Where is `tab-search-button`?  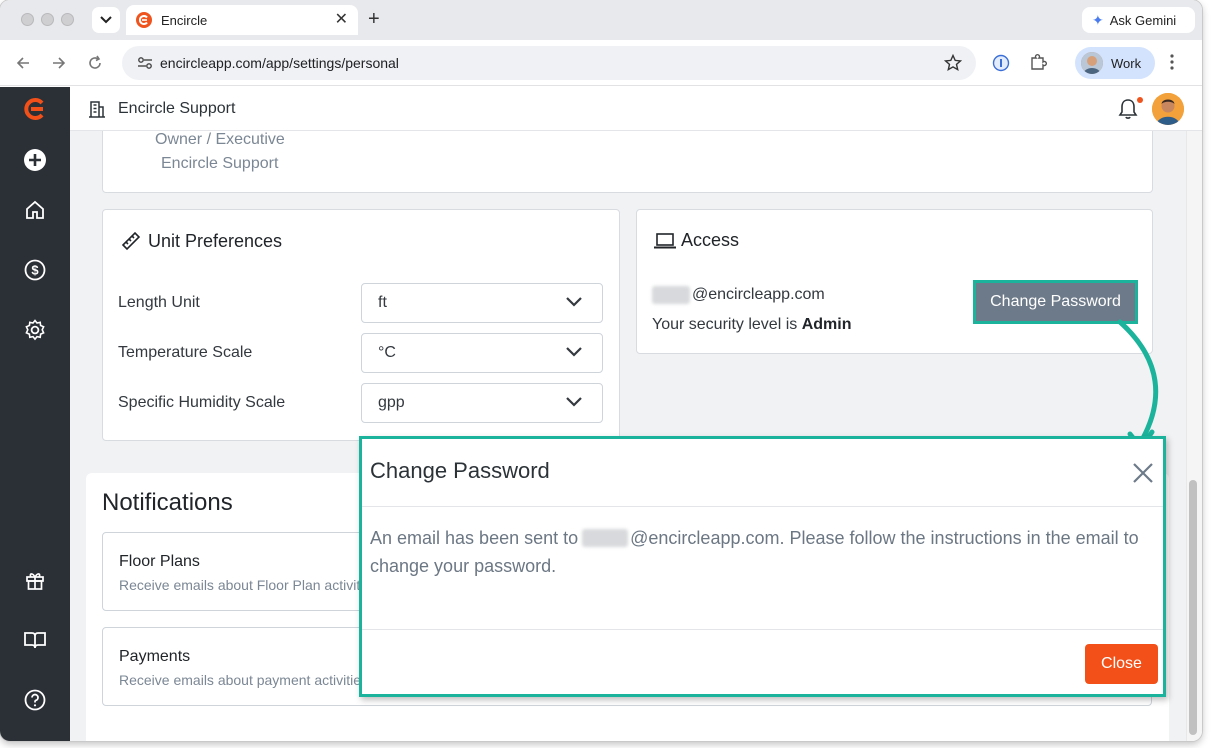
tab-search-button is located at coordinates (106, 20).